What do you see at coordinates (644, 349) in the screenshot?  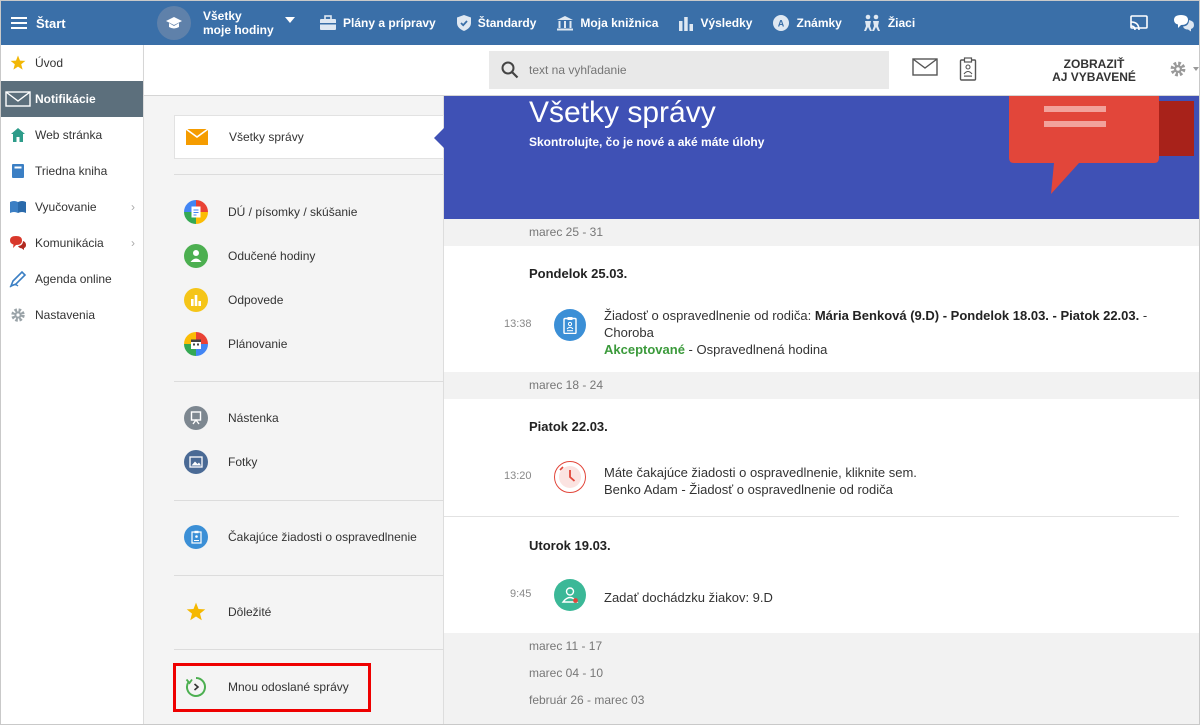 I see `status-accepted: Akceptované` at bounding box center [644, 349].